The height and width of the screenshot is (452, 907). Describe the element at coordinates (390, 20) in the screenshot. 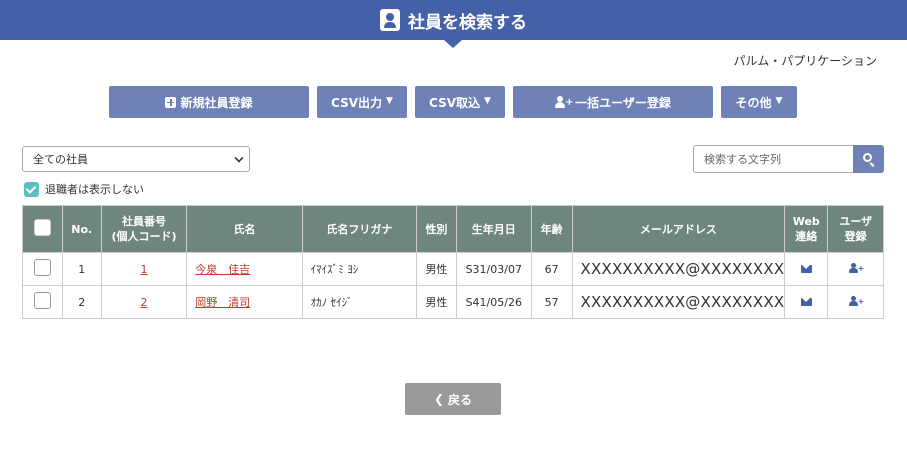

I see `user-card-icon` at that location.